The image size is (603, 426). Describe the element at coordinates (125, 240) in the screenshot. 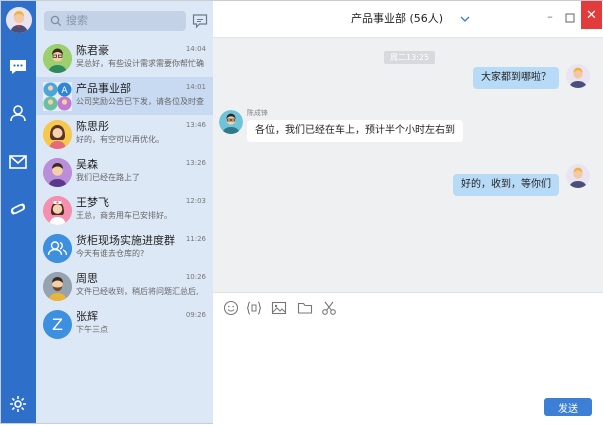

I see `conversation-name: 货柜现场实施进度群` at that location.